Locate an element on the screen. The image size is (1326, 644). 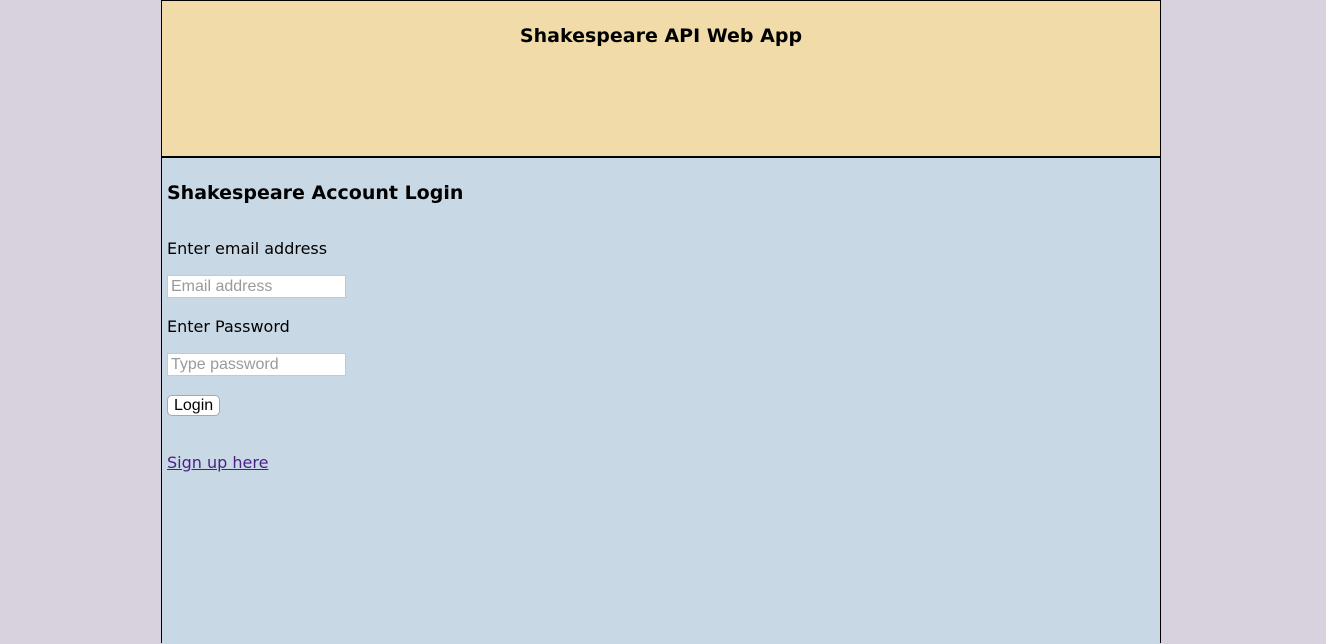
login-title: Shakespeare Account Login is located at coordinates (315, 193).